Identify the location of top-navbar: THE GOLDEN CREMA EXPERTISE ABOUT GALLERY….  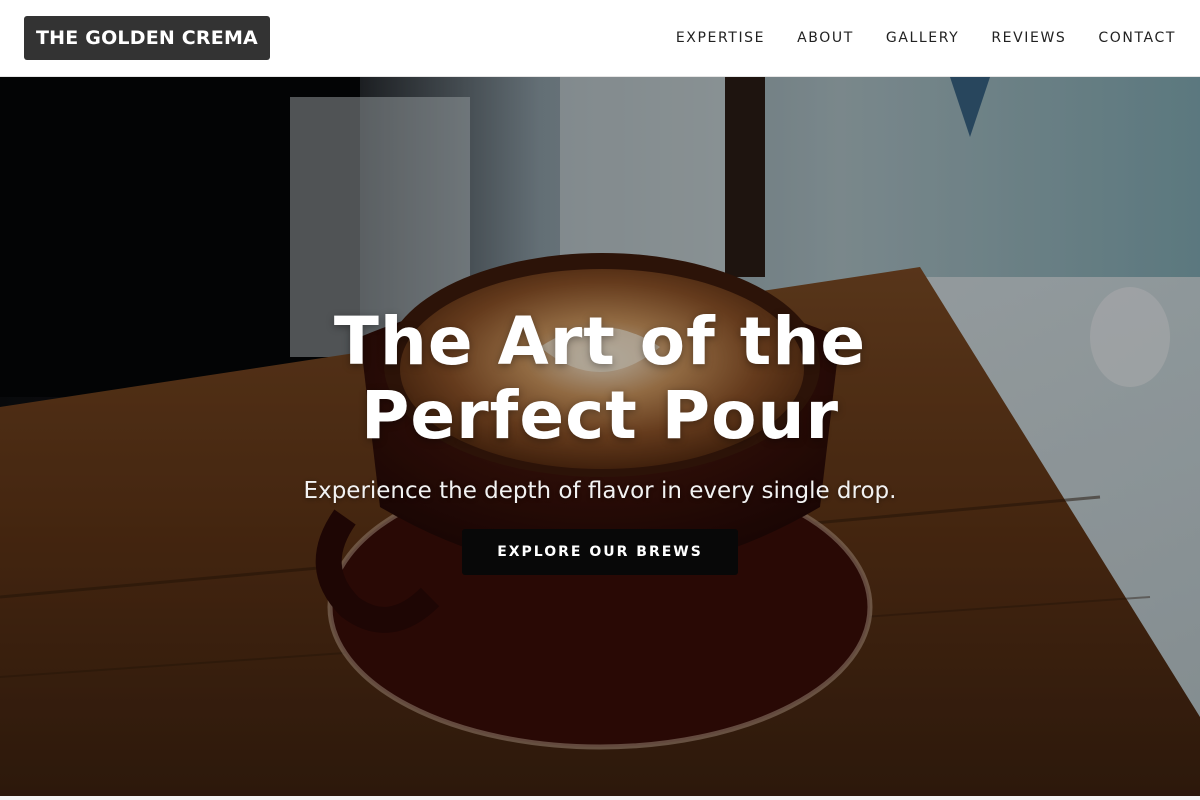
(600, 38).